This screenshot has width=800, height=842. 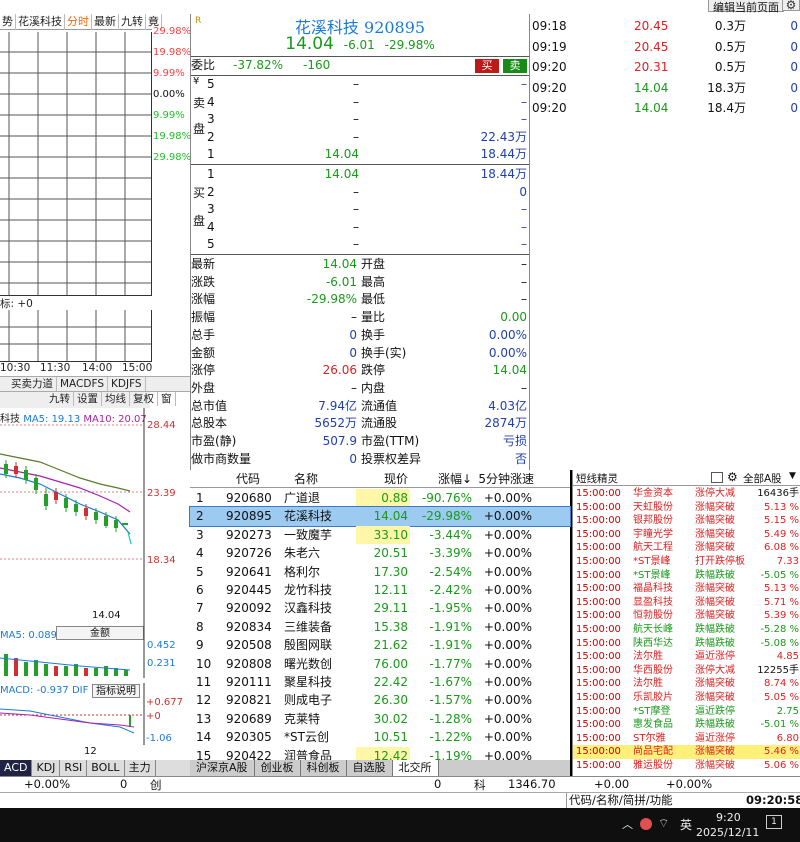 I want to click on col-price: 现价, so click(x=383, y=479).